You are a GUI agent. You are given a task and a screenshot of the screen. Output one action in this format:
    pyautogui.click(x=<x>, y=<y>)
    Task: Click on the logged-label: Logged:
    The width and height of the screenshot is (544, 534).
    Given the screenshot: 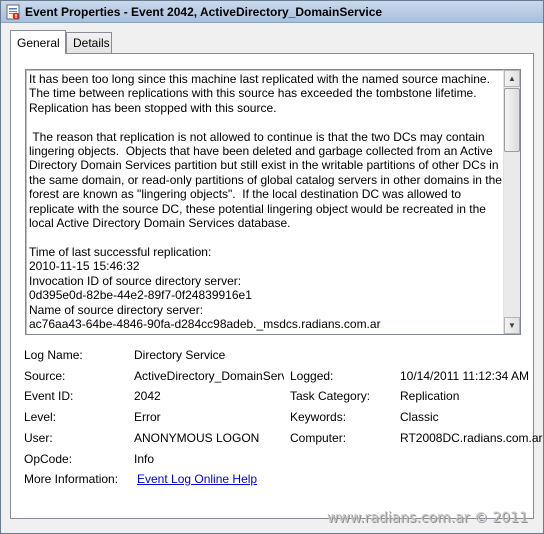 What is the action you would take?
    pyautogui.click(x=312, y=376)
    